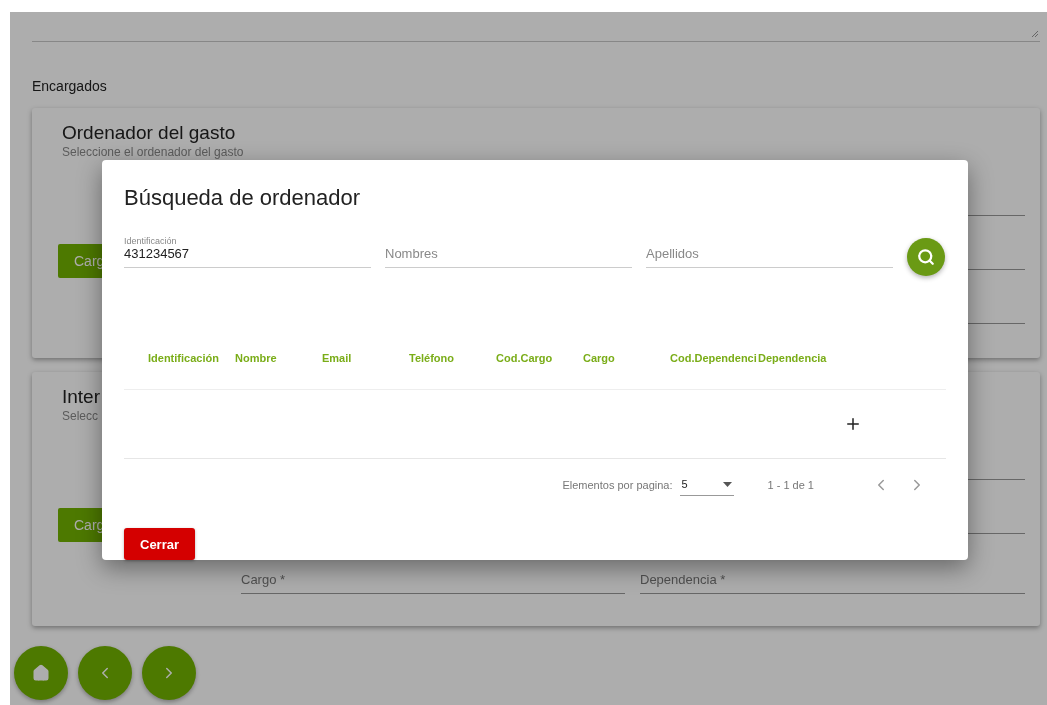 The width and height of the screenshot is (1047, 705). Describe the element at coordinates (832, 583) in the screenshot. I see `text-field: Dependencia *` at that location.